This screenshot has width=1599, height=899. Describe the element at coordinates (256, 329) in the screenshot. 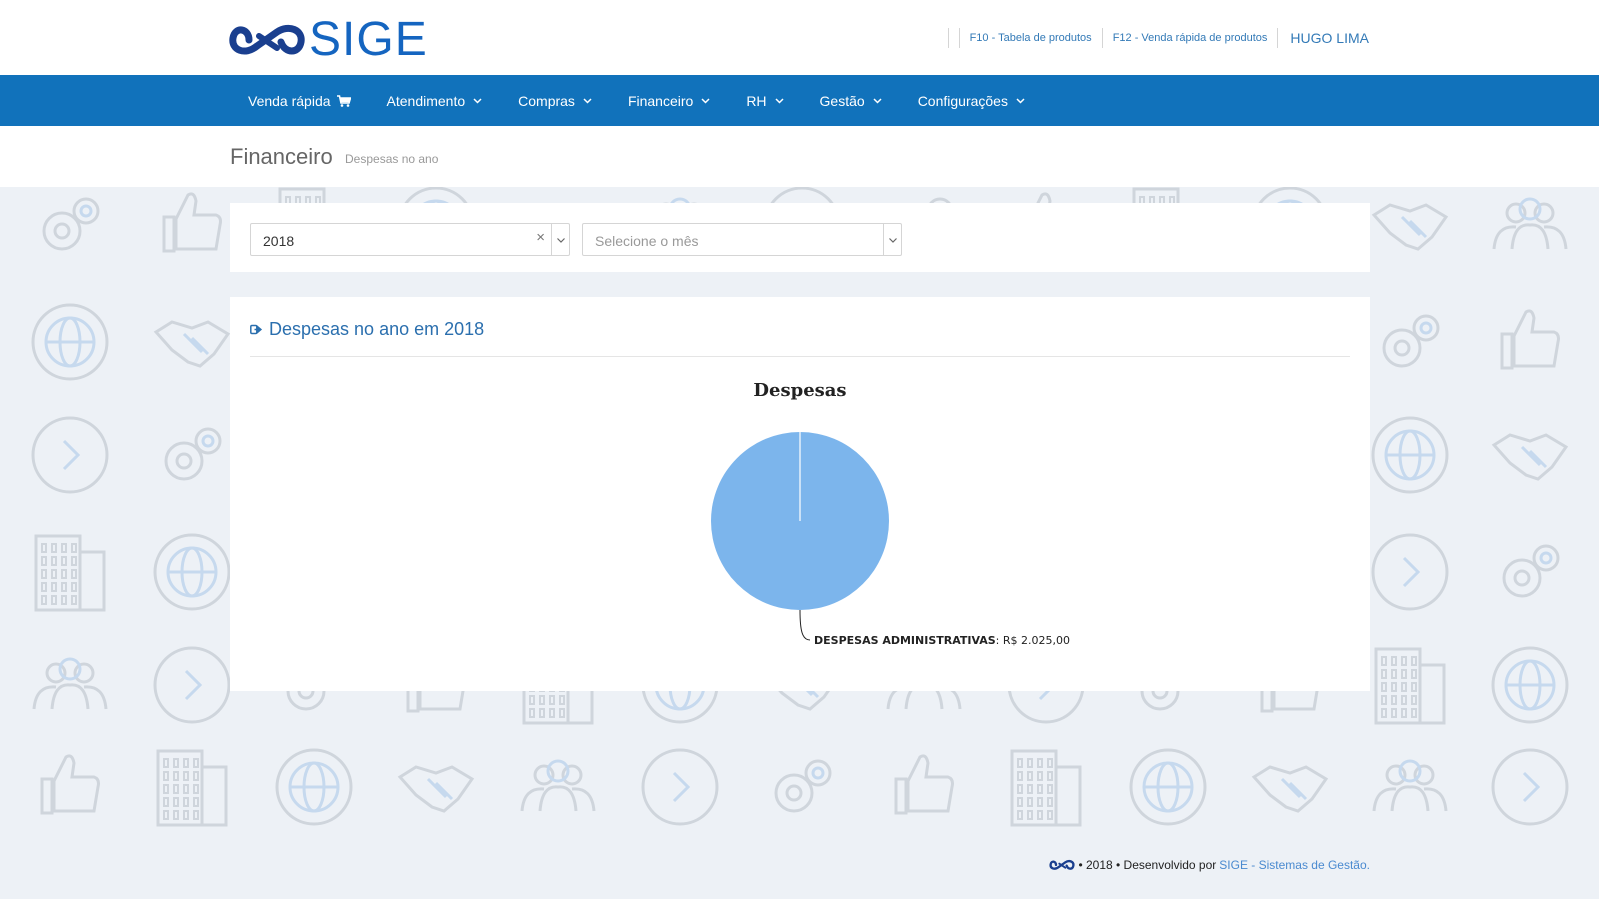

I see `sign-out-icon` at that location.